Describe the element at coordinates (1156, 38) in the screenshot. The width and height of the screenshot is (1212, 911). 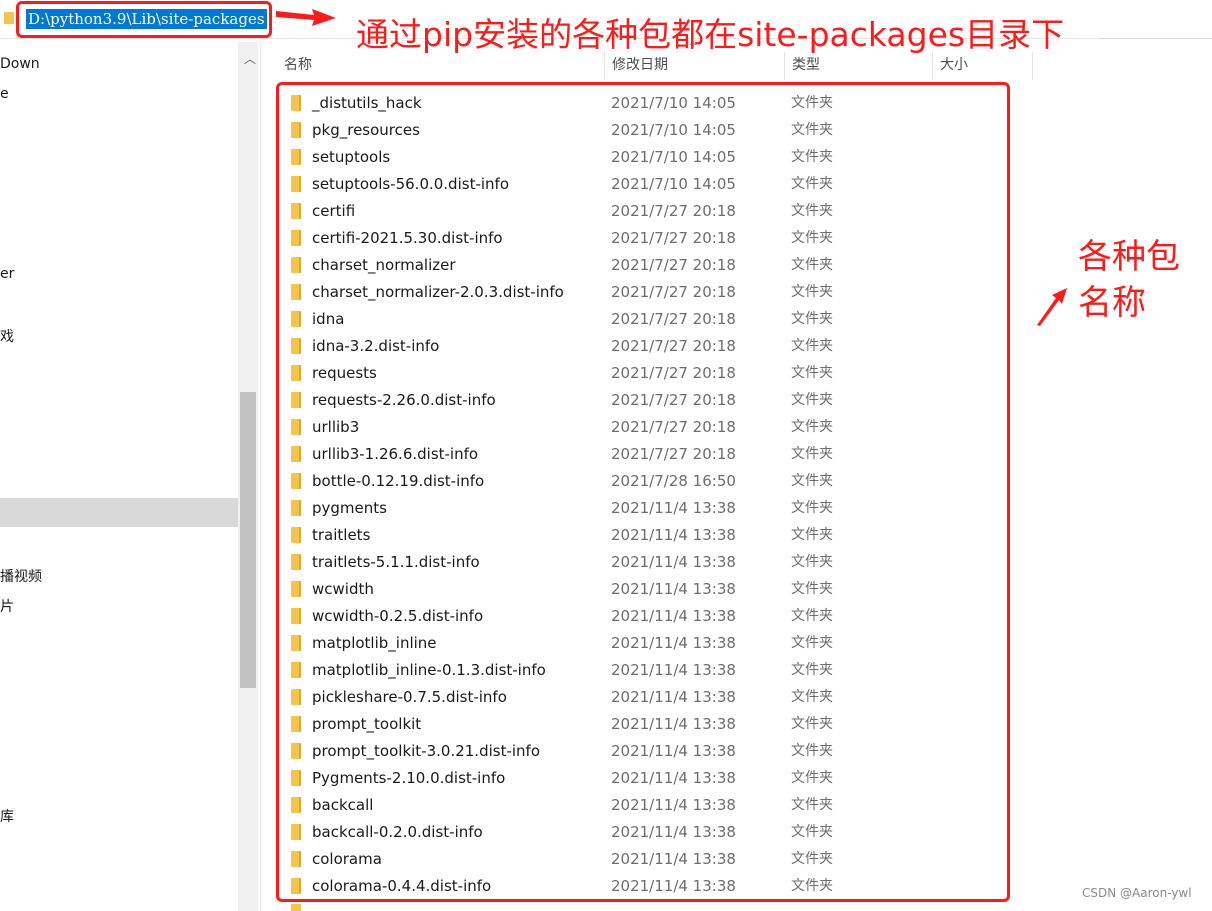
I see `address-bar-divider` at that location.